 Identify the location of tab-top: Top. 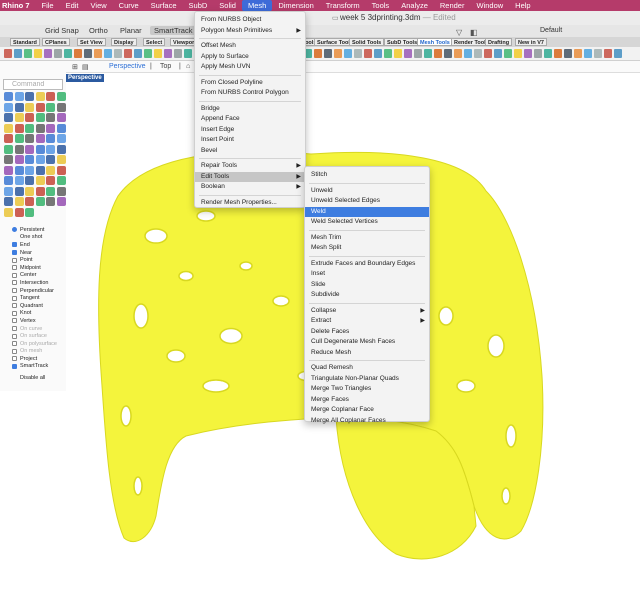
(165, 66).